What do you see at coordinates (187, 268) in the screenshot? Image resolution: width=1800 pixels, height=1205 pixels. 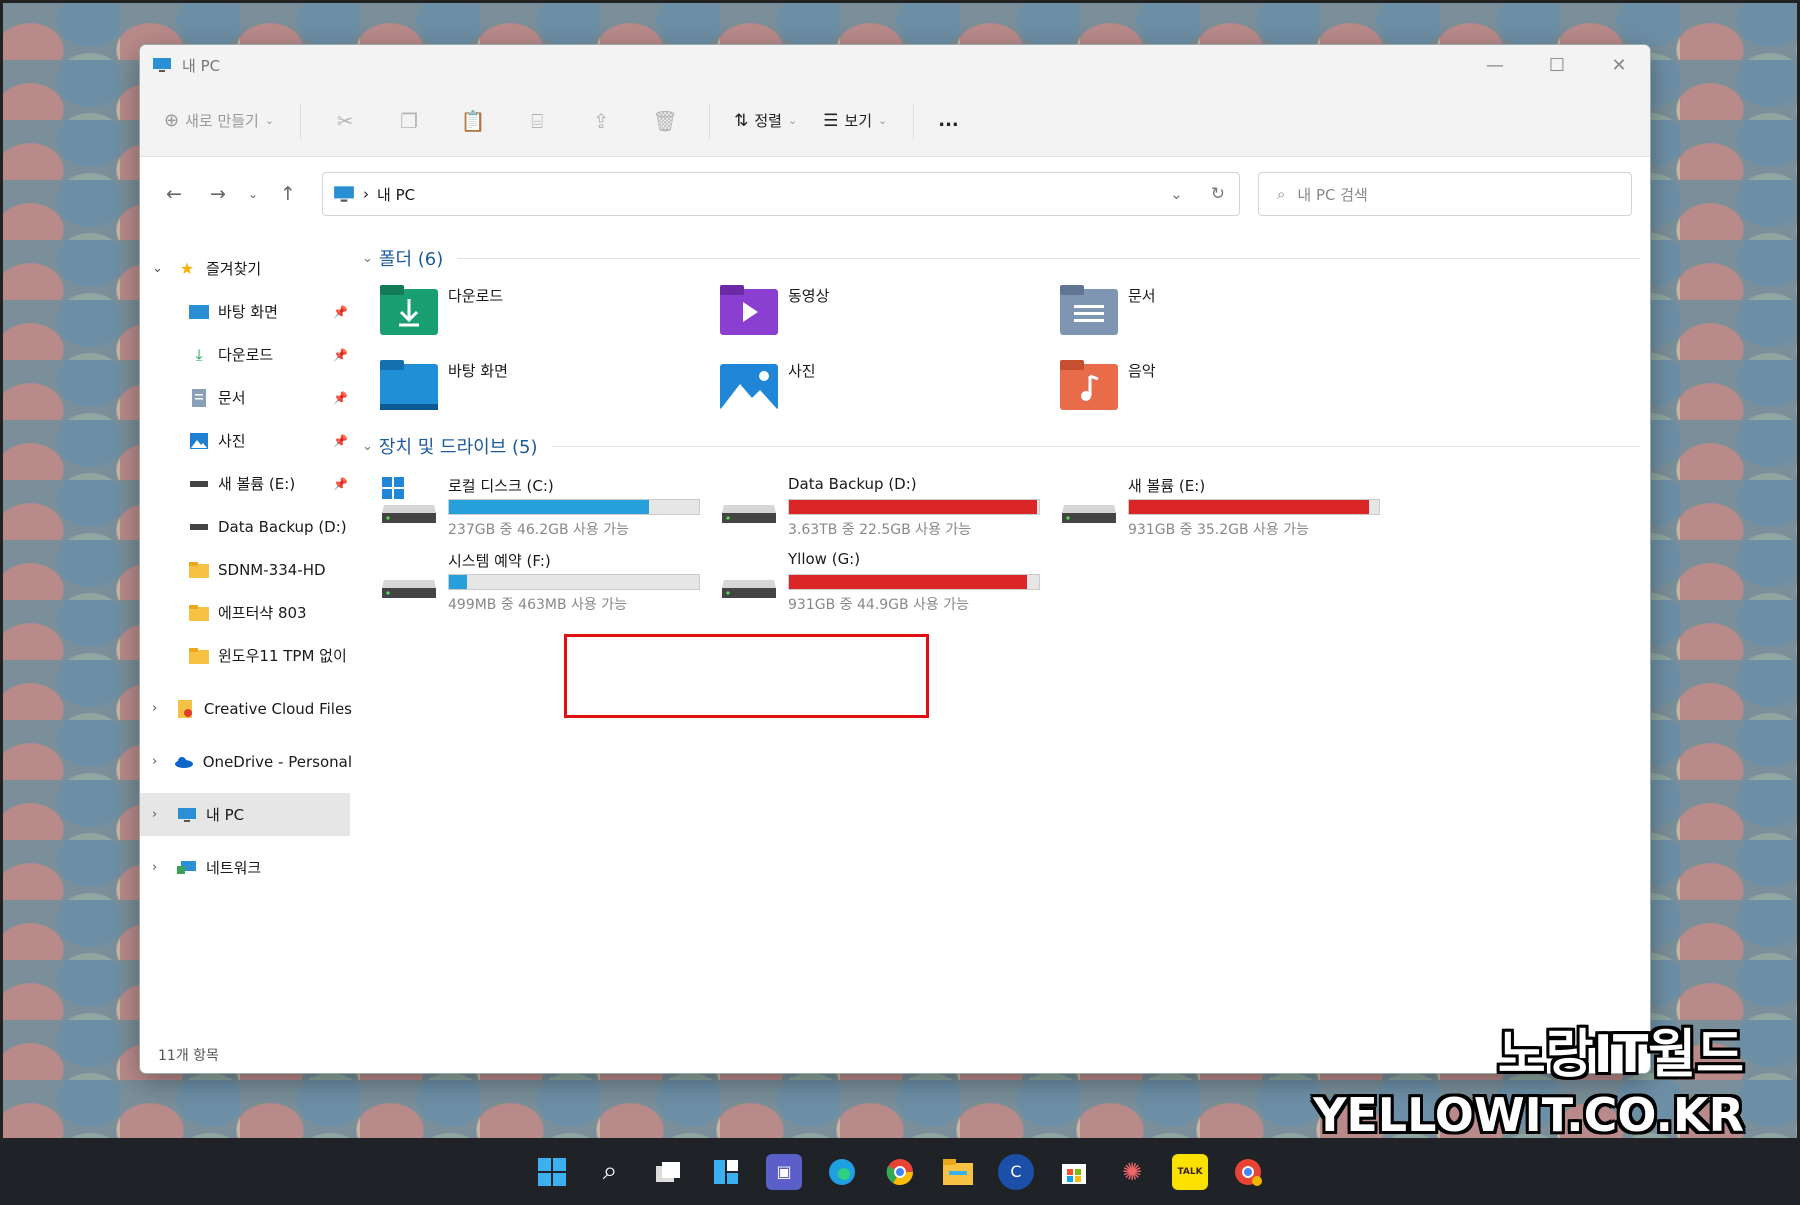 I see `star-icon: ★` at bounding box center [187, 268].